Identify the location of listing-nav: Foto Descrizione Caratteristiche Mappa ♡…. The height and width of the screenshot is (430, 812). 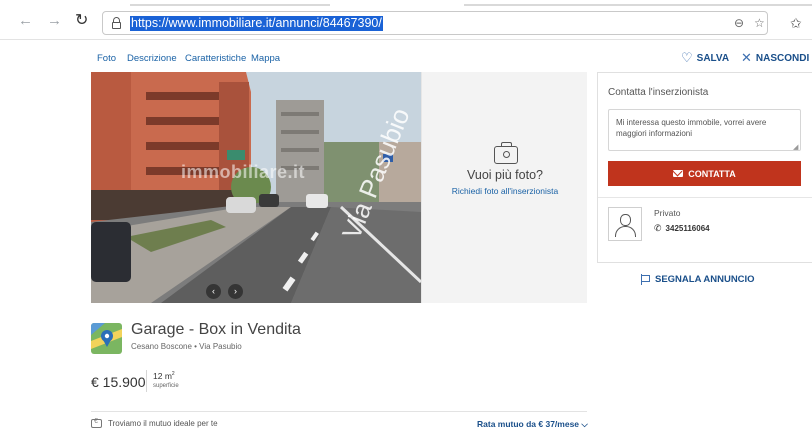
(406, 57).